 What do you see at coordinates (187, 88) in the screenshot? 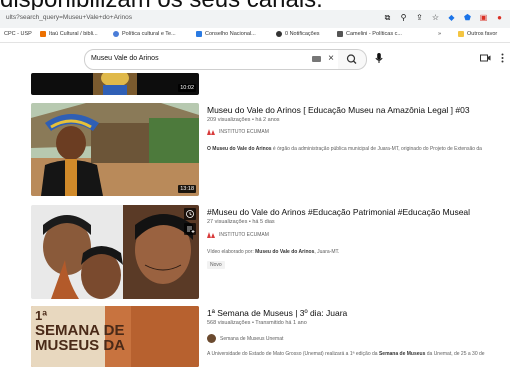
I see `video-duration: 10:02` at bounding box center [187, 88].